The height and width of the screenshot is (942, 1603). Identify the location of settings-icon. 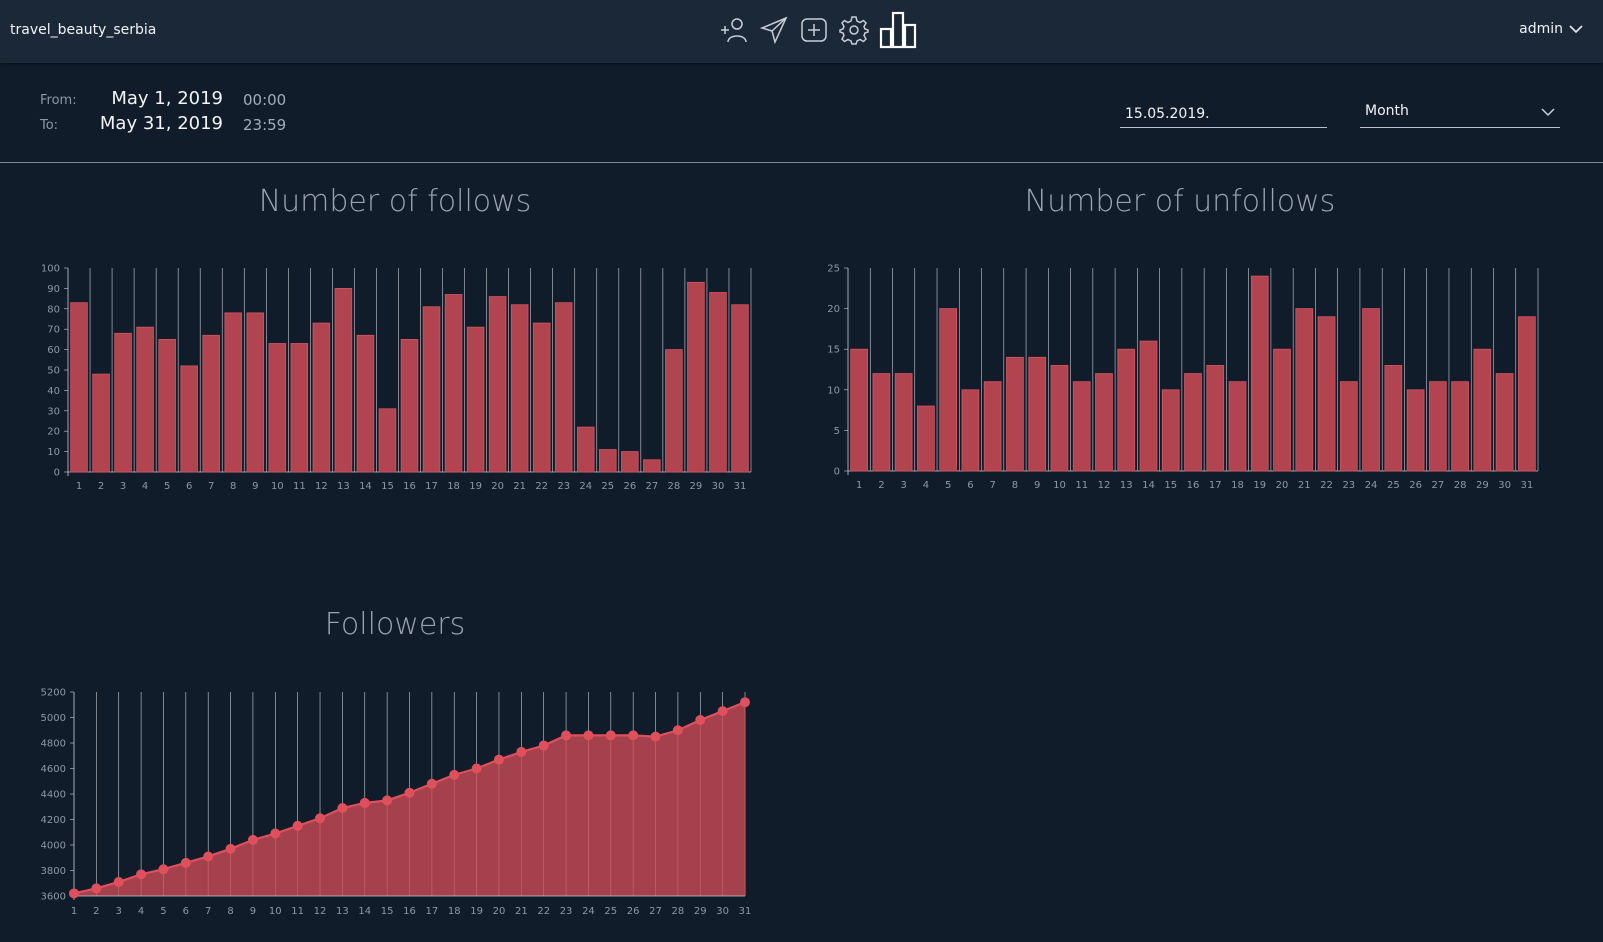
(854, 30).